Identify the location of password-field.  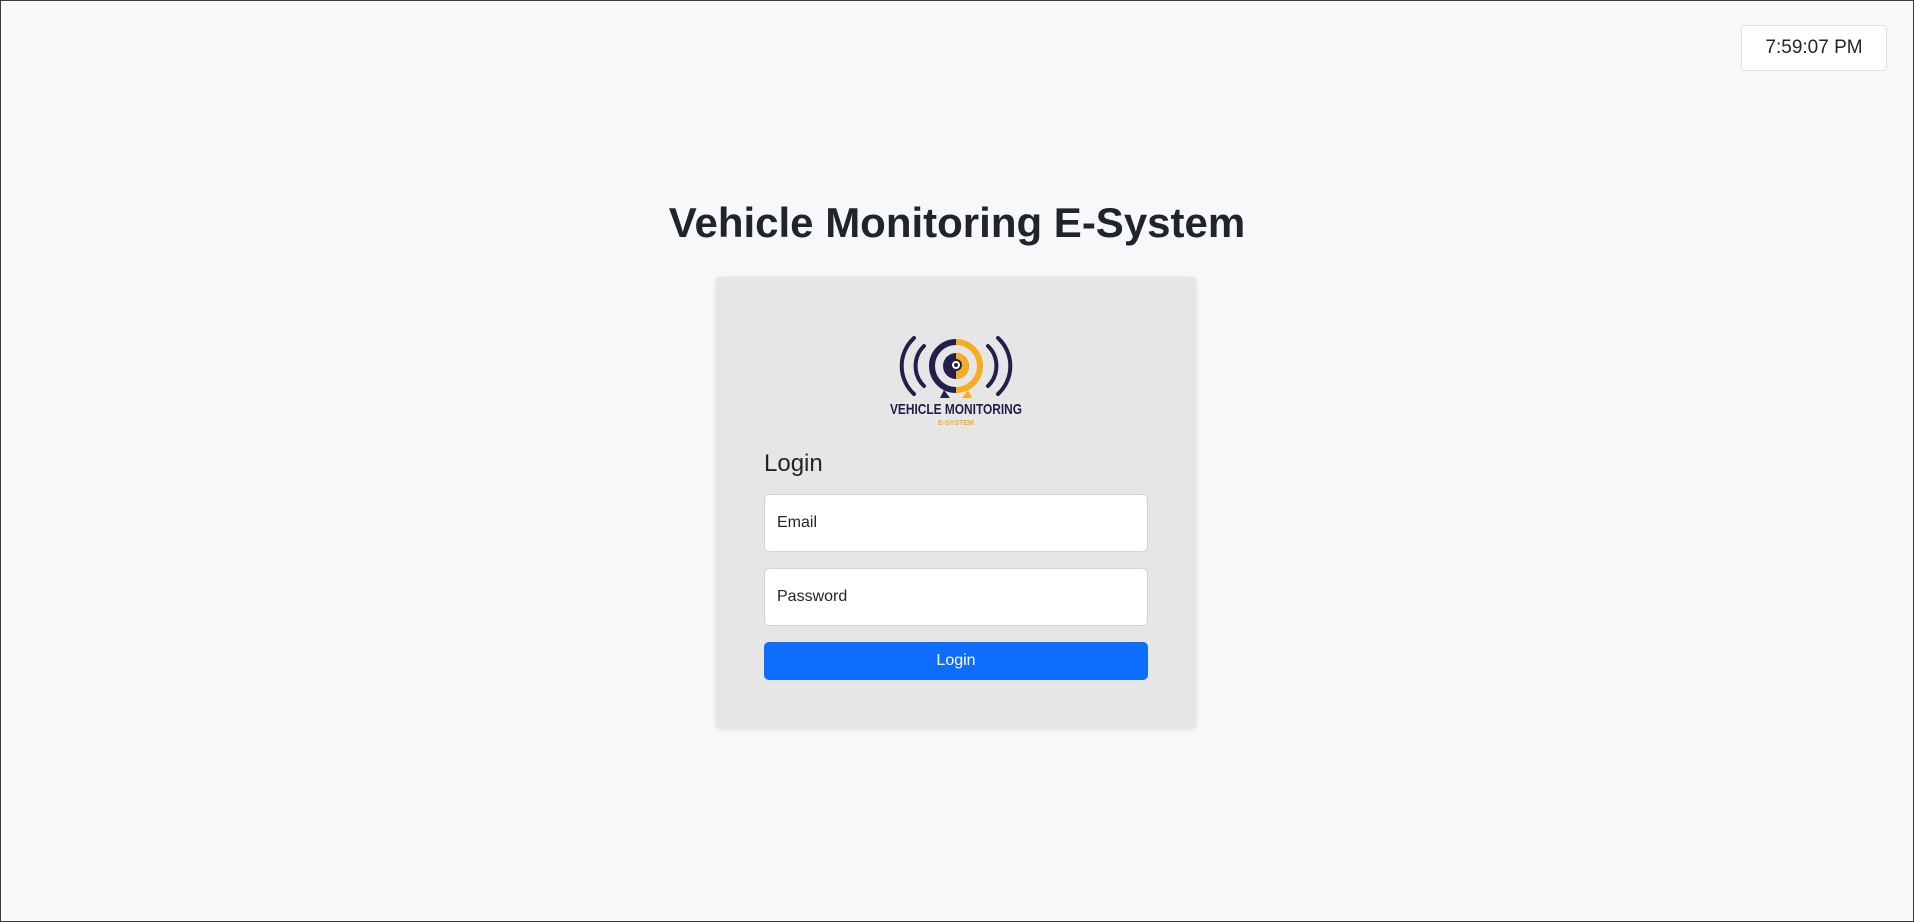
(956, 597).